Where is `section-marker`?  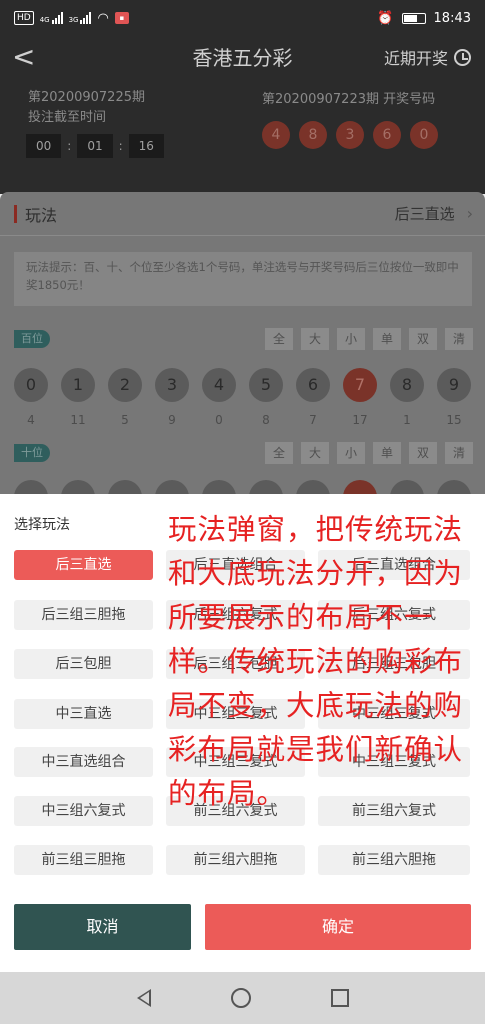 section-marker is located at coordinates (15, 213).